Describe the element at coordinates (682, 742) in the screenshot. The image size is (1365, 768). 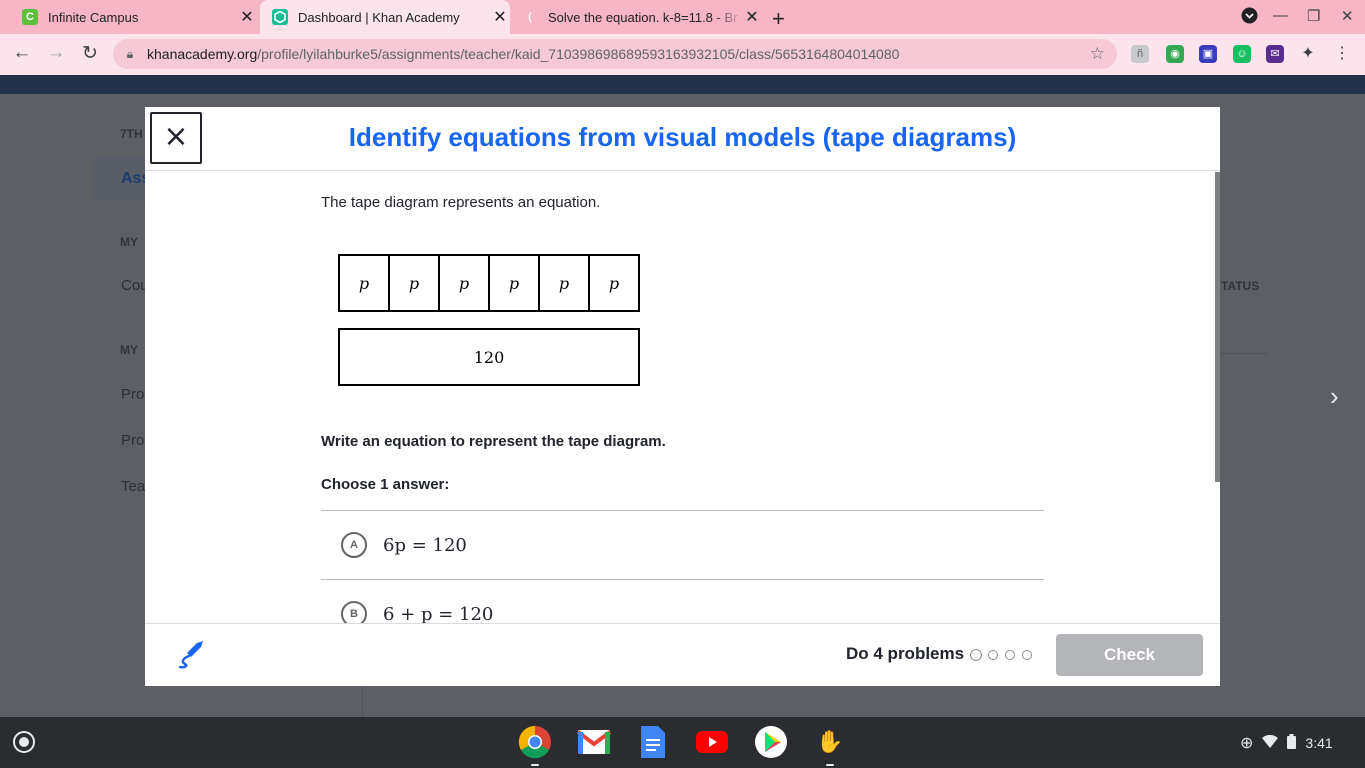
I see `chromeos-shelf: ✋ ⊕ 3:41` at that location.